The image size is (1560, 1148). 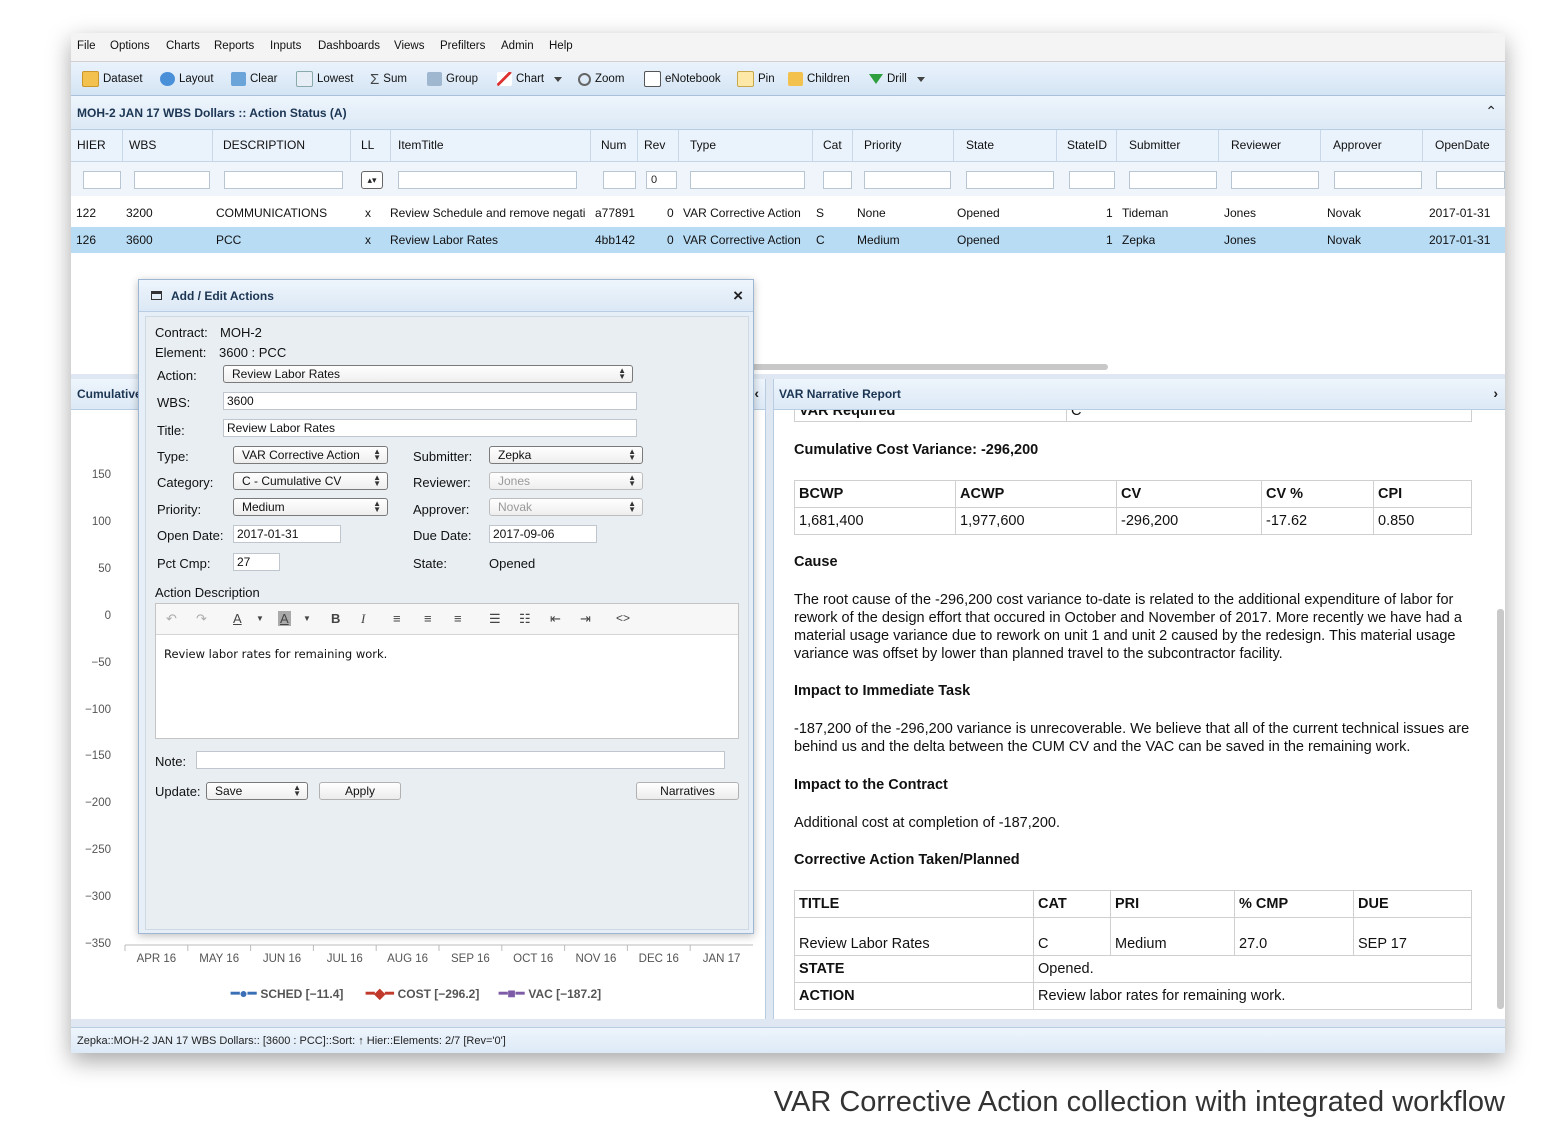 What do you see at coordinates (833, 145) in the screenshot?
I see `col-cat: Cat` at bounding box center [833, 145].